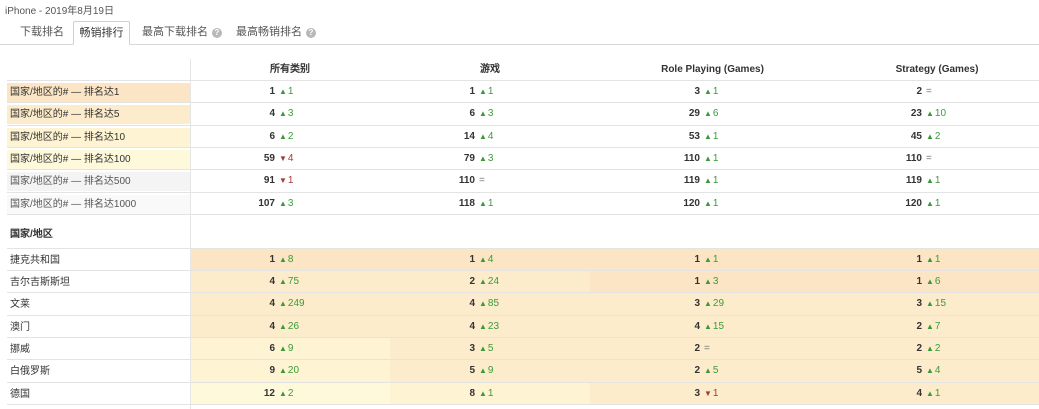 Image resolution: width=1039 pixels, height=409 pixels. Describe the element at coordinates (929, 158) in the screenshot. I see `rank-change-delta: =` at that location.